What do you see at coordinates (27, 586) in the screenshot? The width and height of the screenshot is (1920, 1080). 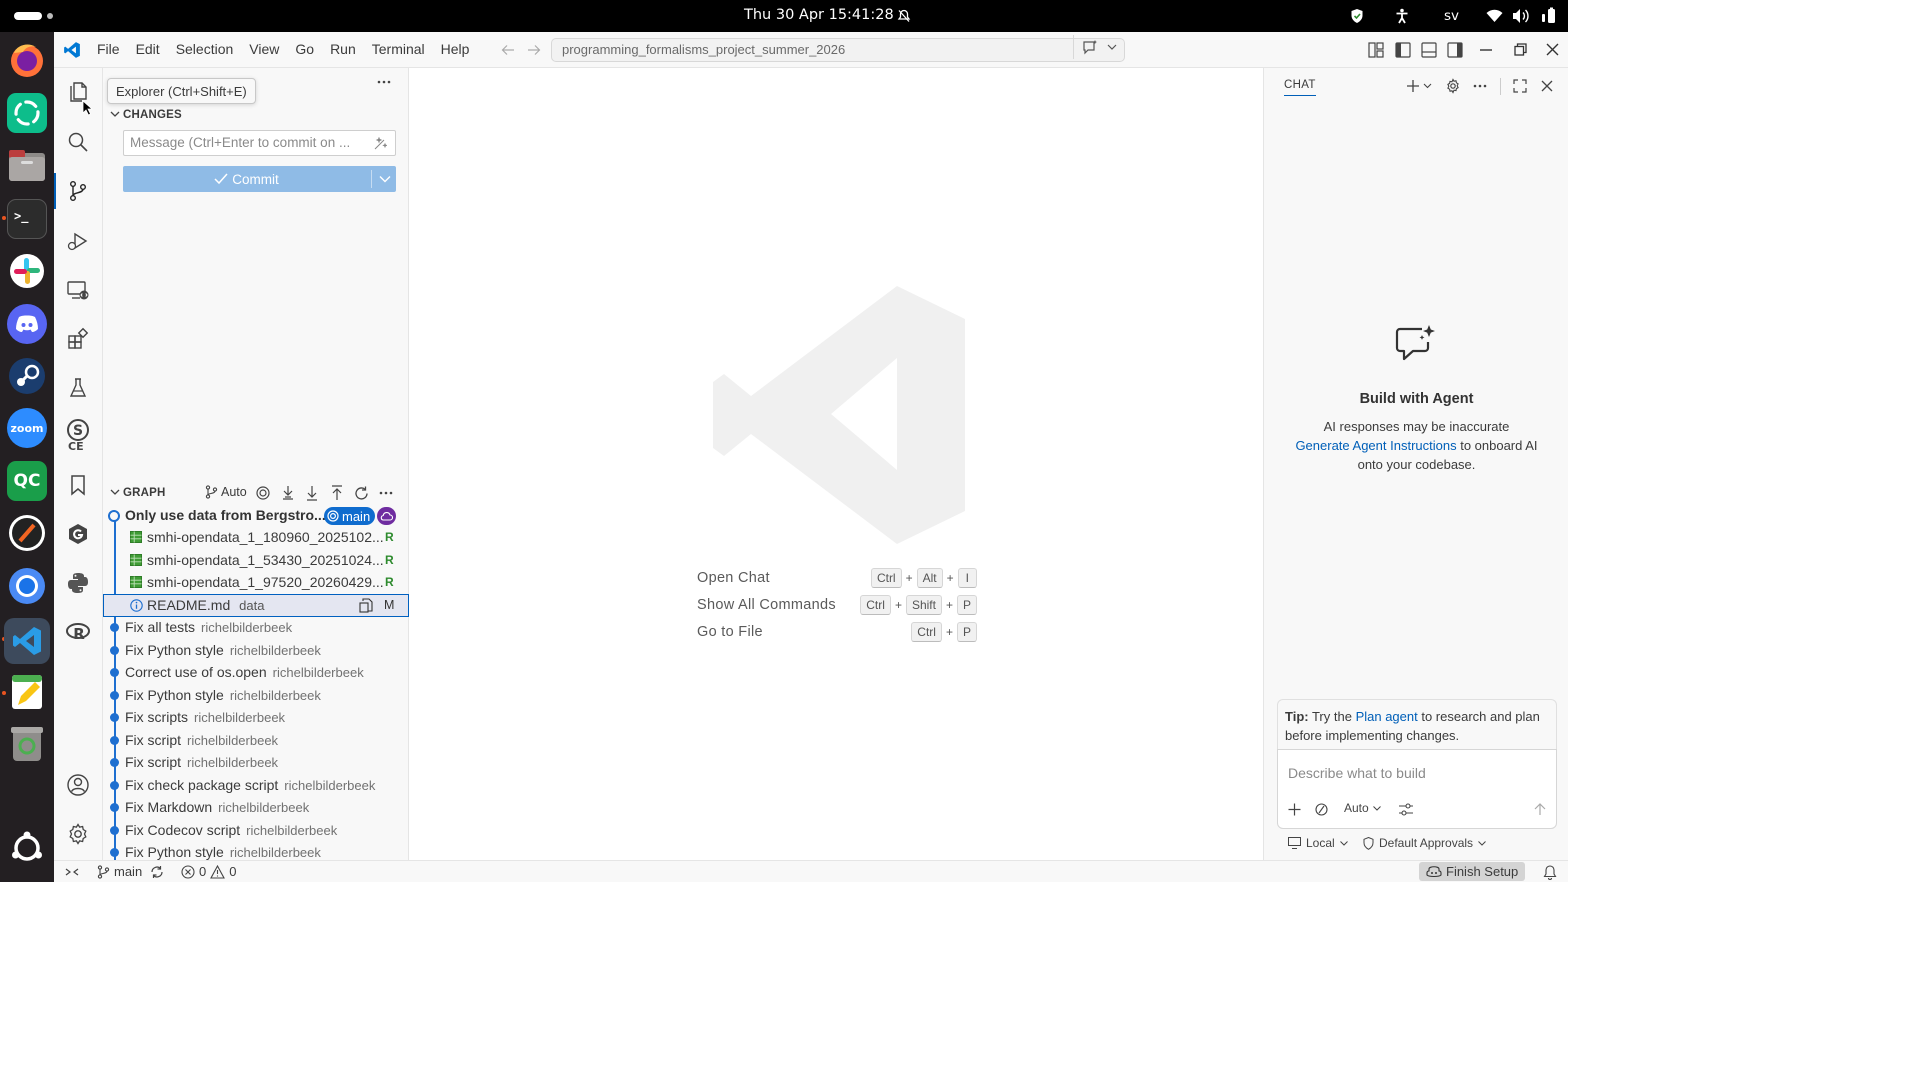 I see `chromium-icon` at bounding box center [27, 586].